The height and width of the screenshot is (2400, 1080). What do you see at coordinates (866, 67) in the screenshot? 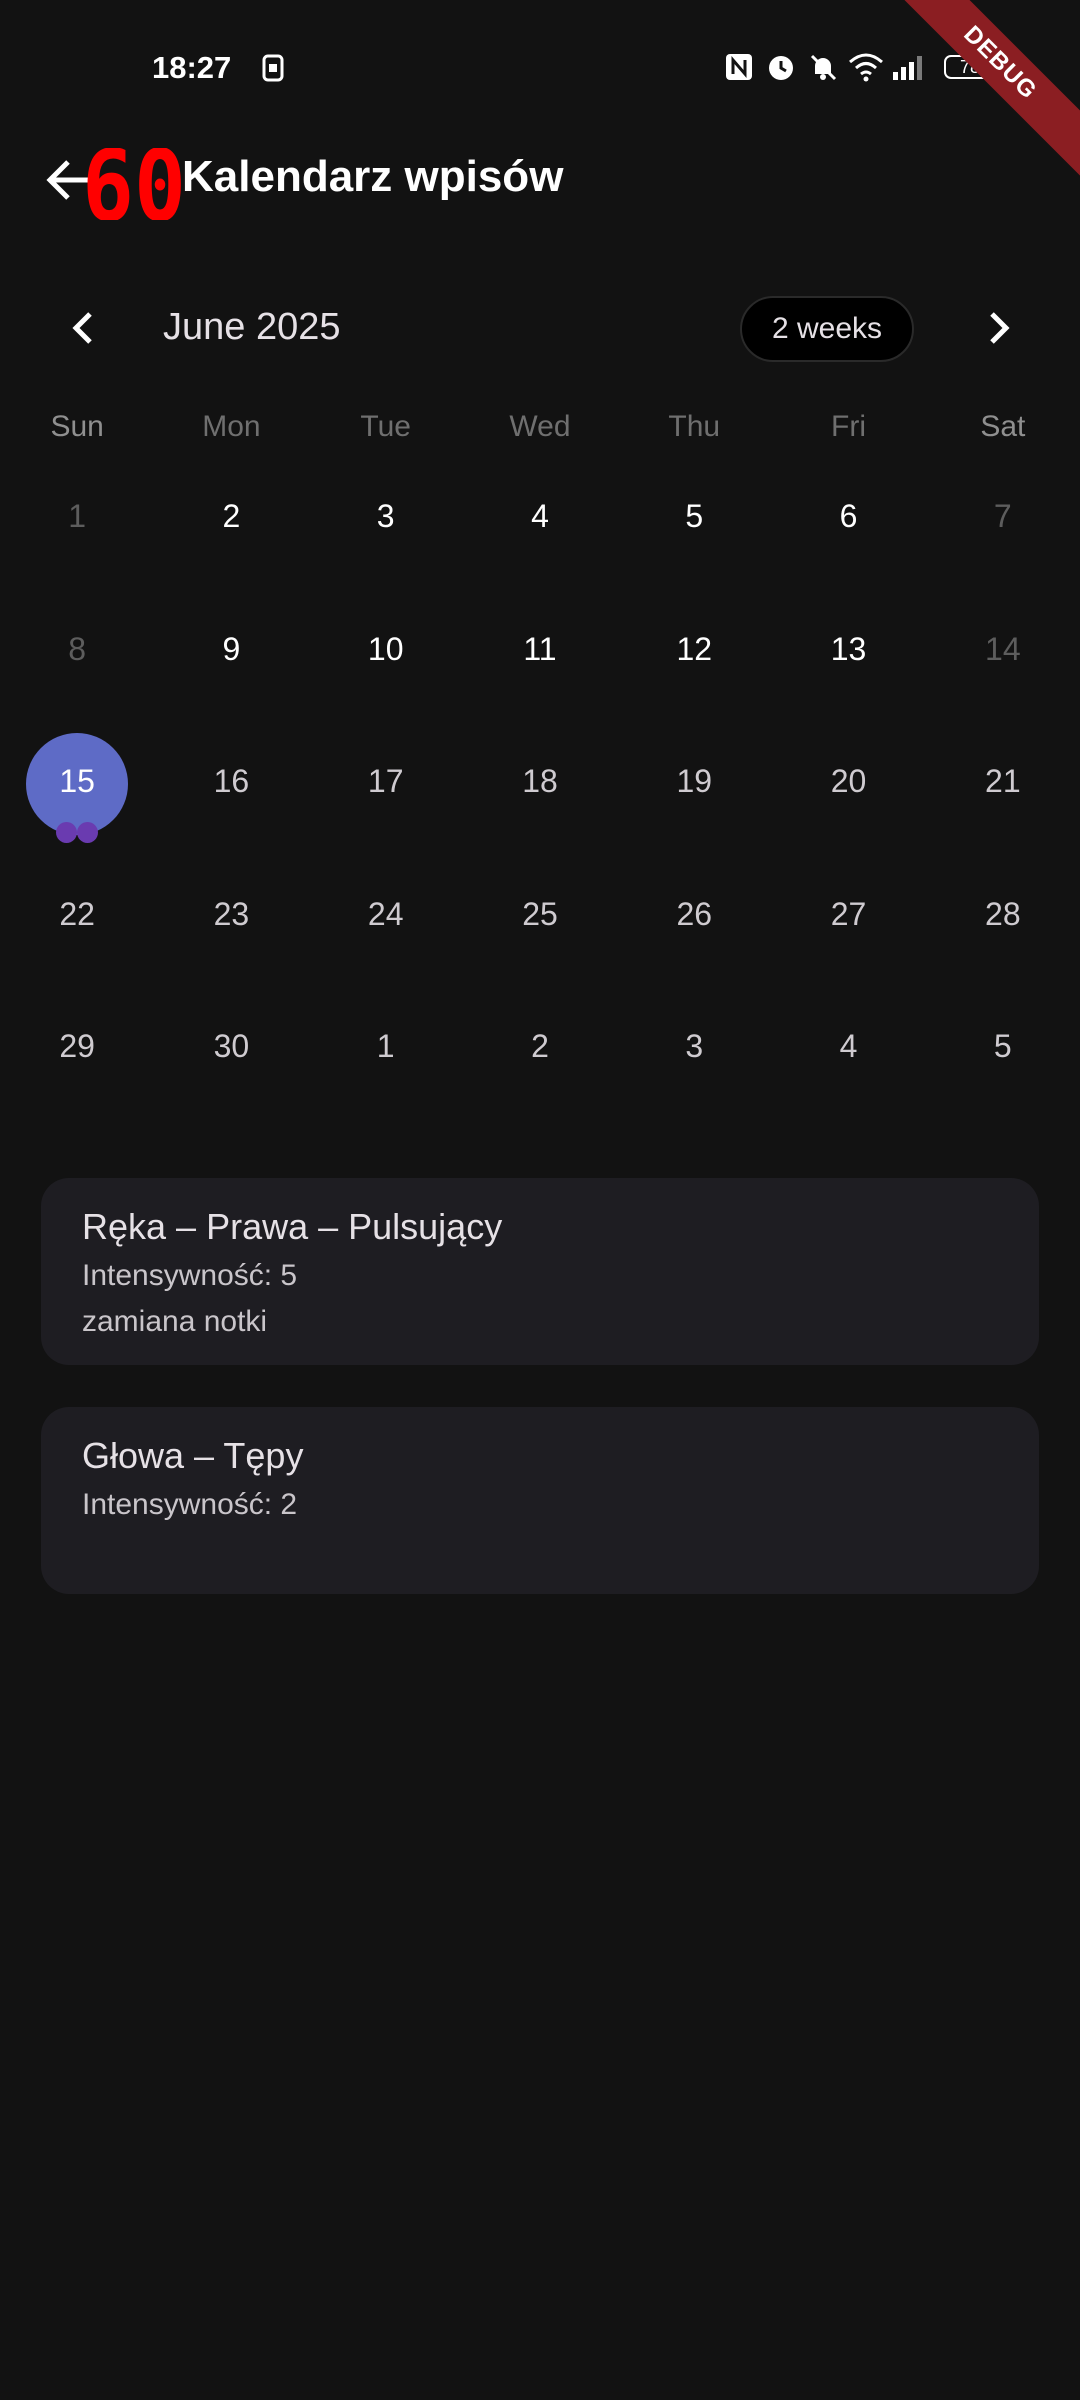
I see `wifi-icon` at bounding box center [866, 67].